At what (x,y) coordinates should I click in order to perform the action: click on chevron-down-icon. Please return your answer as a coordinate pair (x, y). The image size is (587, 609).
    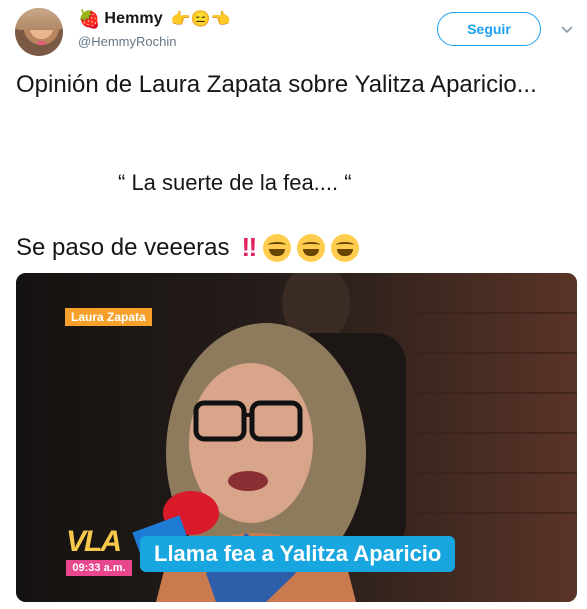
    Looking at the image, I should click on (567, 29).